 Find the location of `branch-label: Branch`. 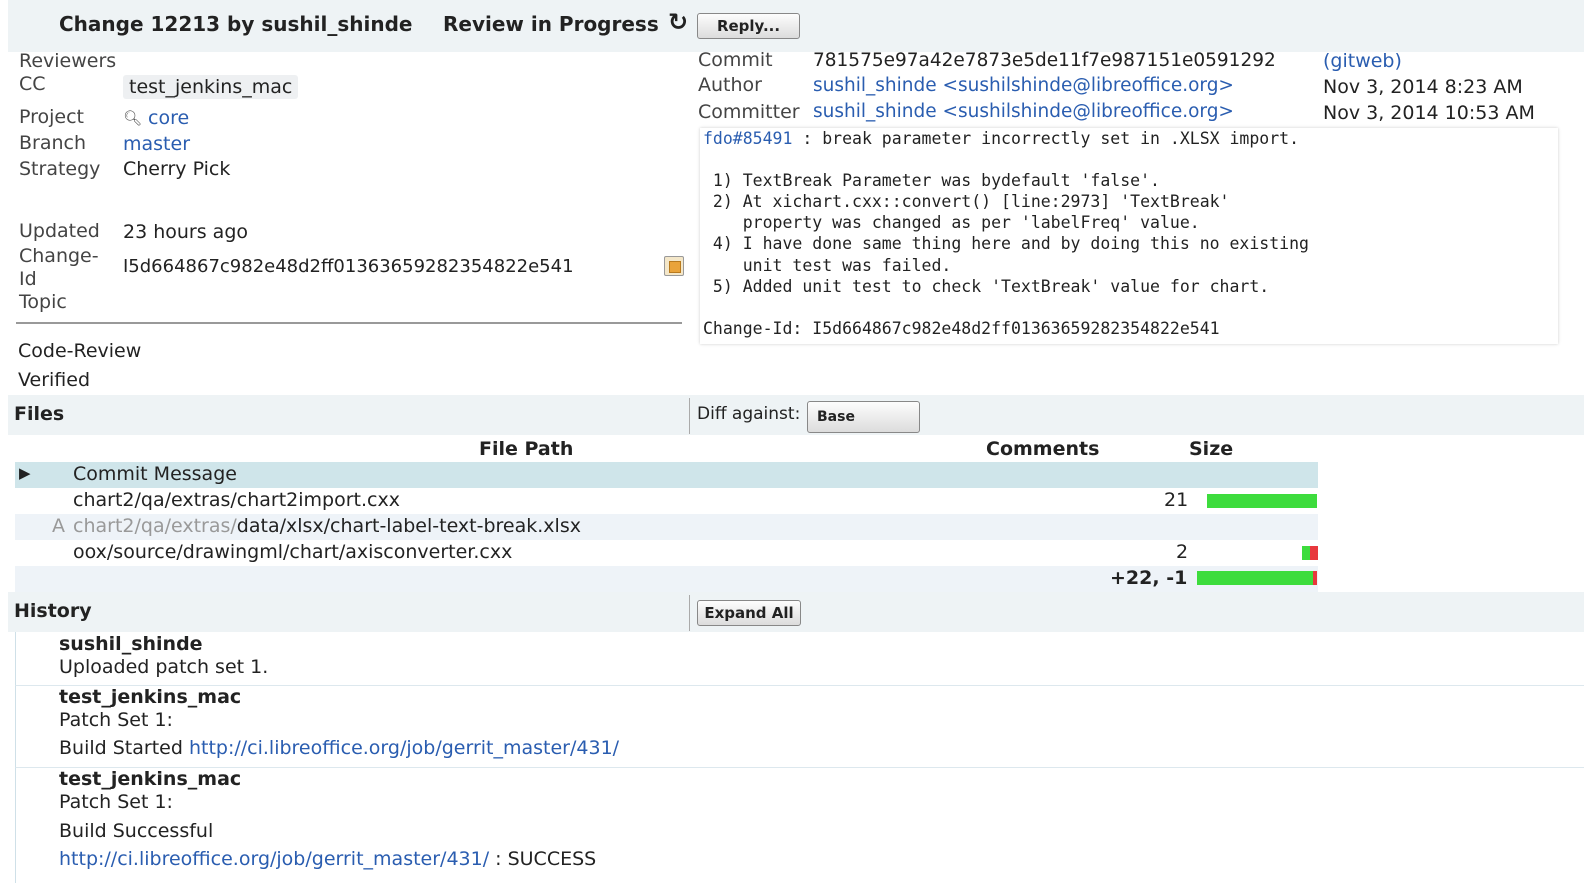

branch-label: Branch is located at coordinates (53, 143).